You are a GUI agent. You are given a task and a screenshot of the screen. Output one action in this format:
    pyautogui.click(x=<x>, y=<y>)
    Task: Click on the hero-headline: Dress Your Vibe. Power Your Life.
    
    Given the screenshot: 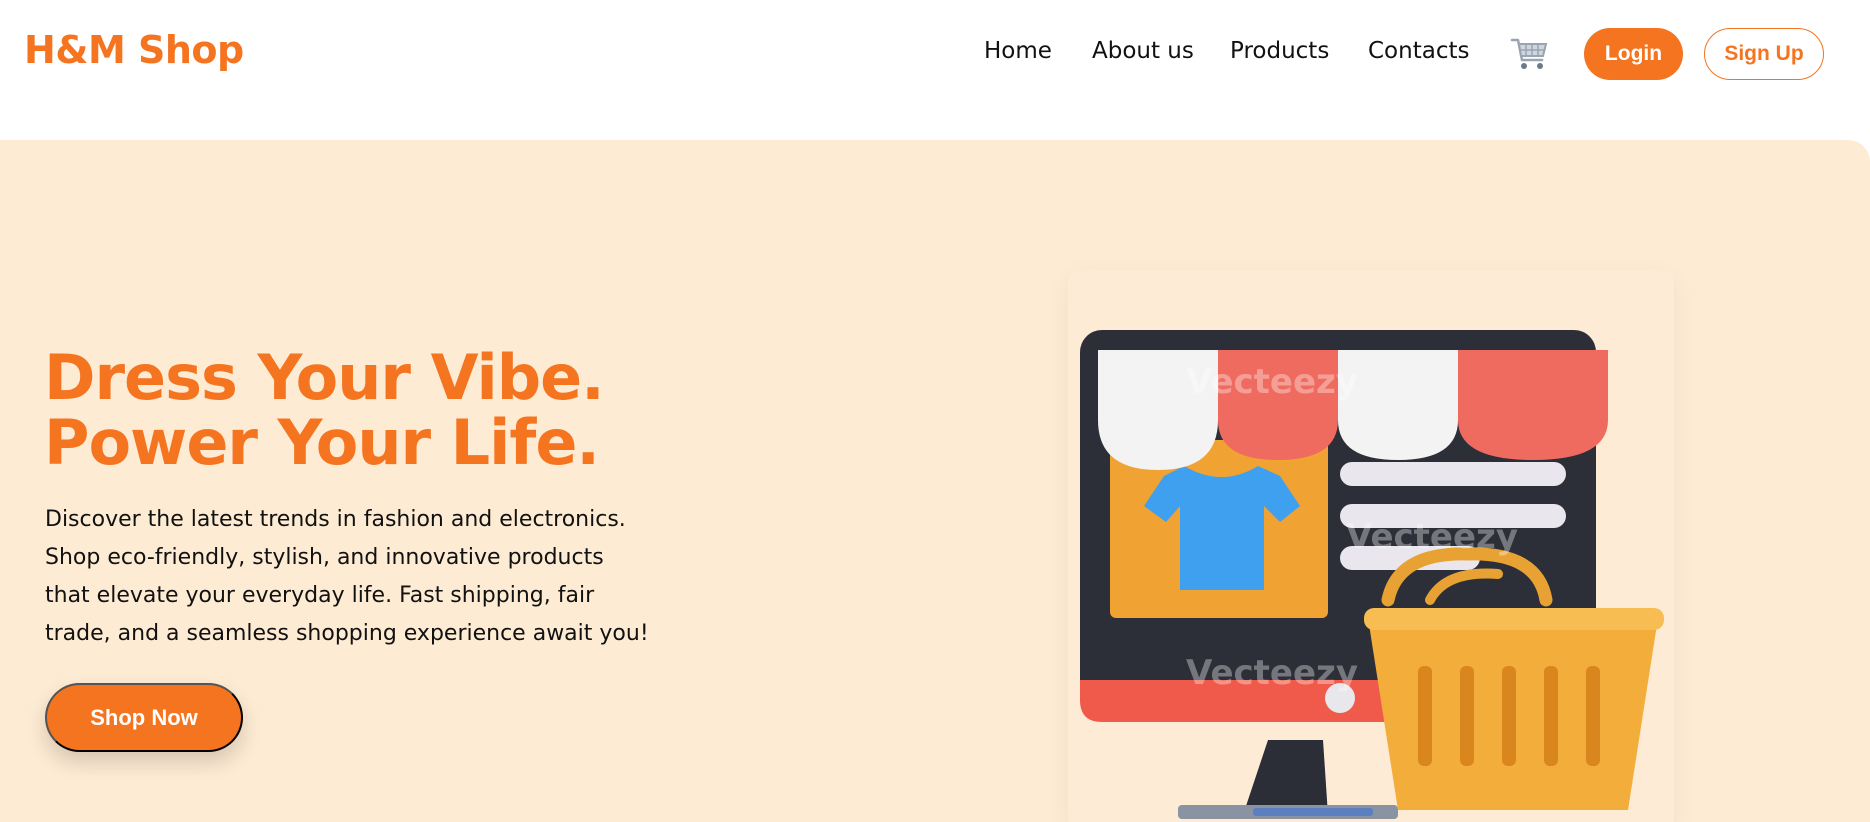 What is the action you would take?
    pyautogui.click(x=324, y=410)
    